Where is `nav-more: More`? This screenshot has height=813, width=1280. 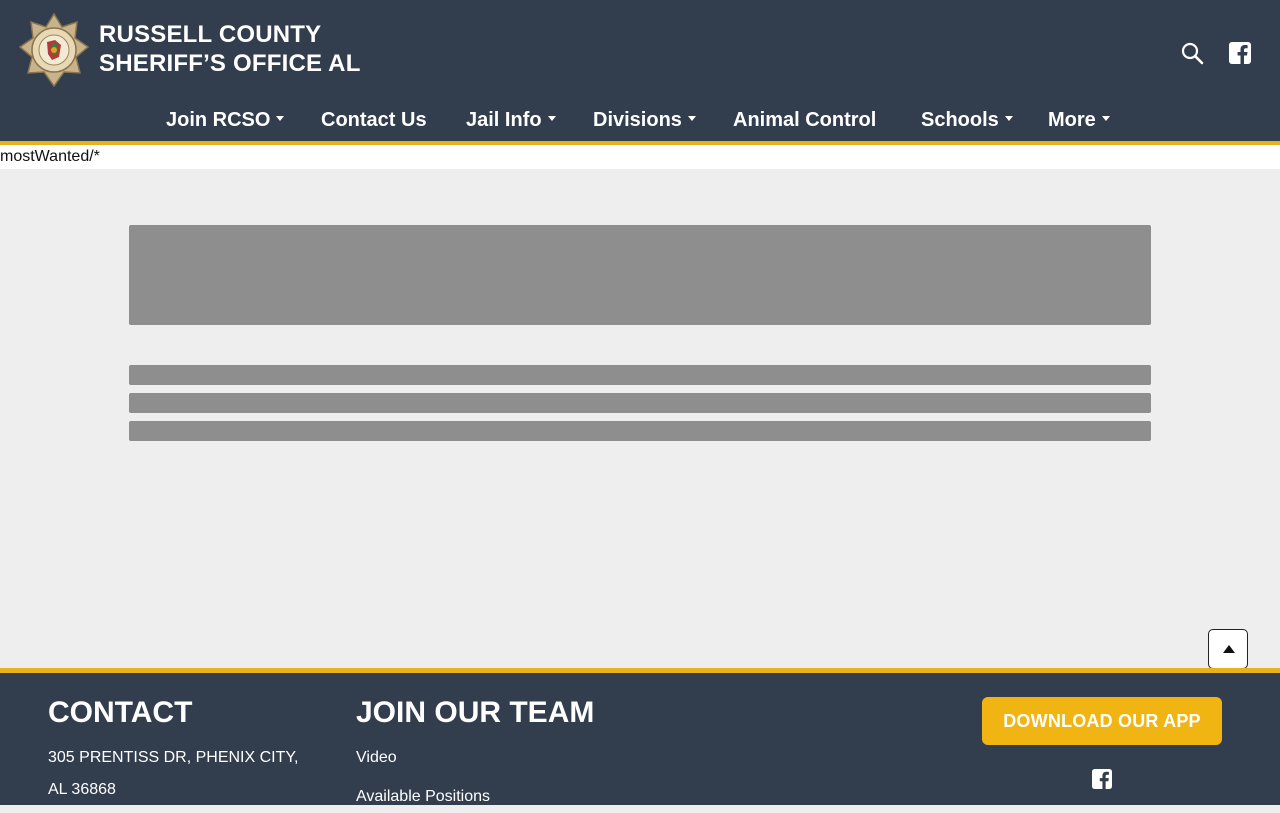 nav-more: More is located at coordinates (1079, 120).